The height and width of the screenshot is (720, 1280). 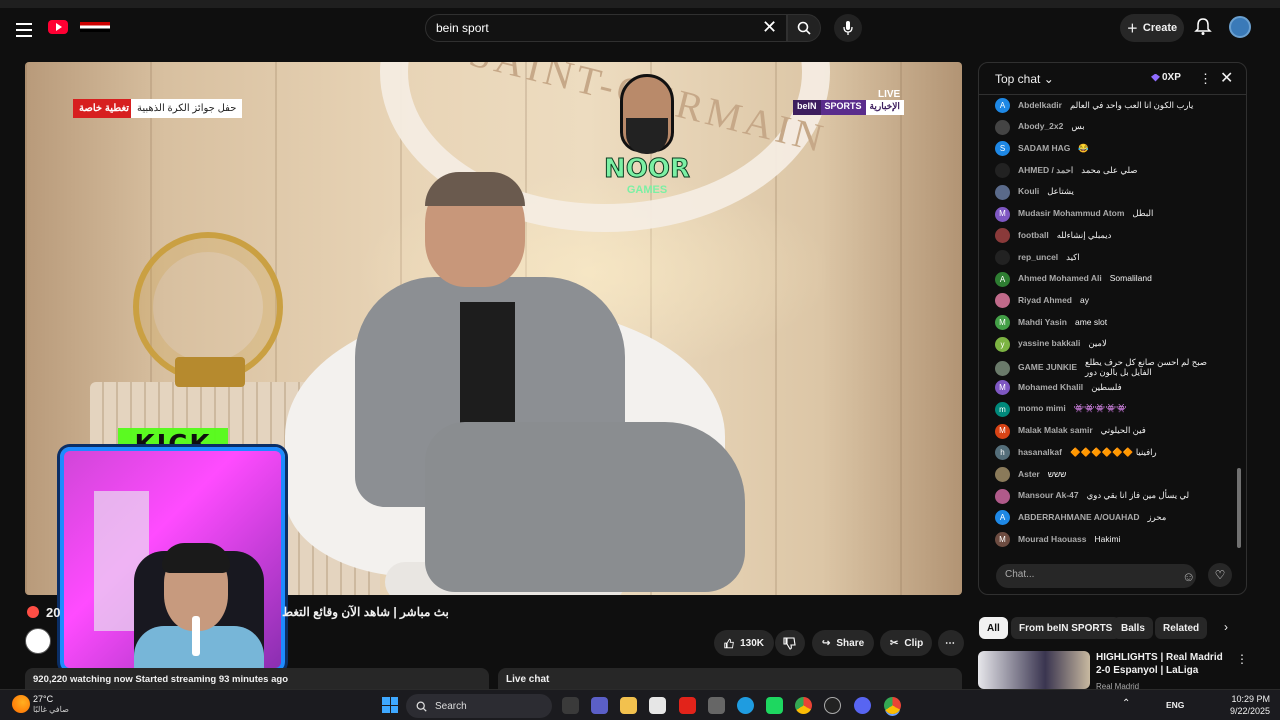 I want to click on chrome-active-icon, so click(x=892, y=705).